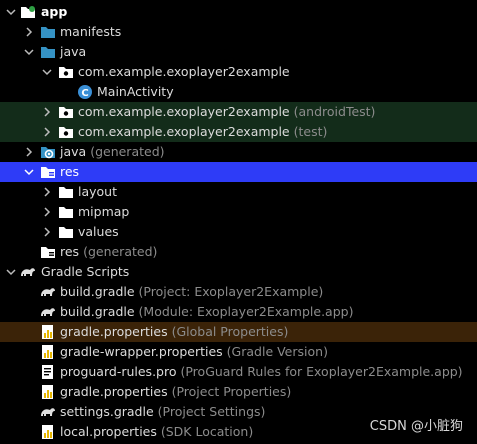 Image resolution: width=477 pixels, height=444 pixels. I want to click on tree-row-package-test: com.example.exoplayer2example (test), so click(238, 132).